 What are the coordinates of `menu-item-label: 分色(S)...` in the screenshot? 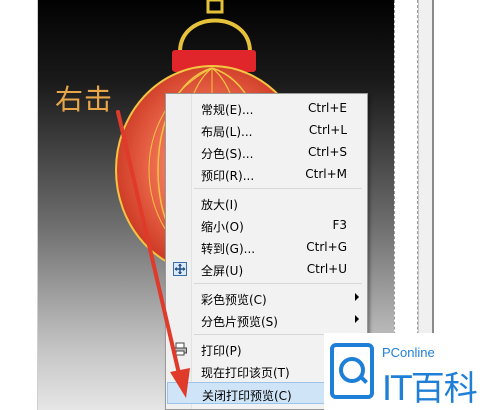 It's located at (227, 154).